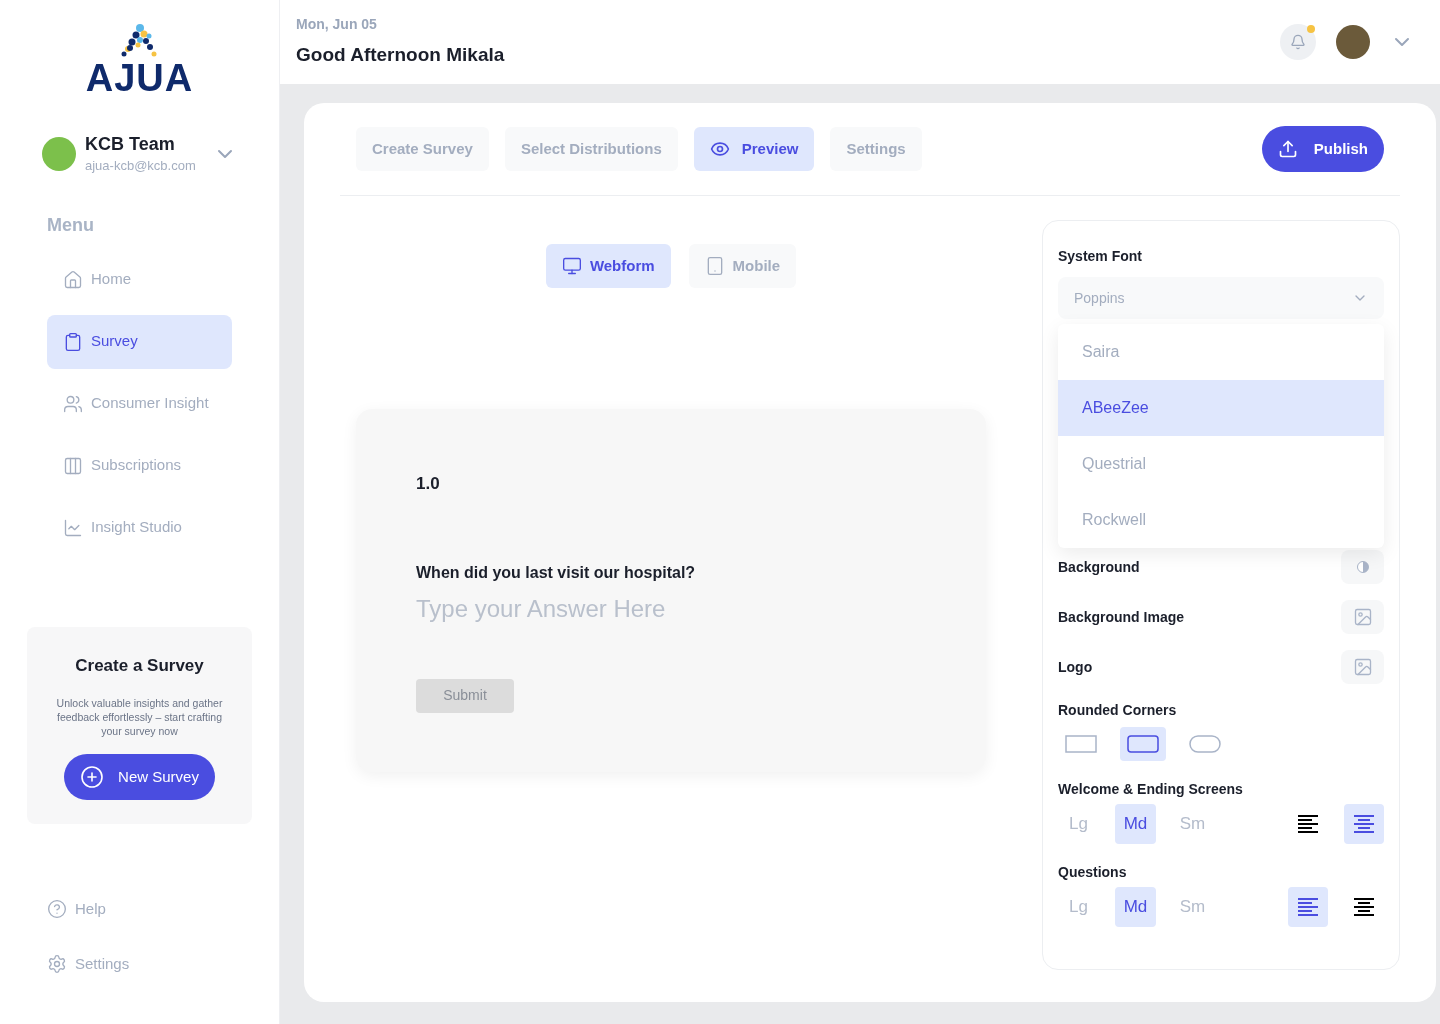  Describe the element at coordinates (591, 149) in the screenshot. I see `step-tab: Select Distributions` at that location.